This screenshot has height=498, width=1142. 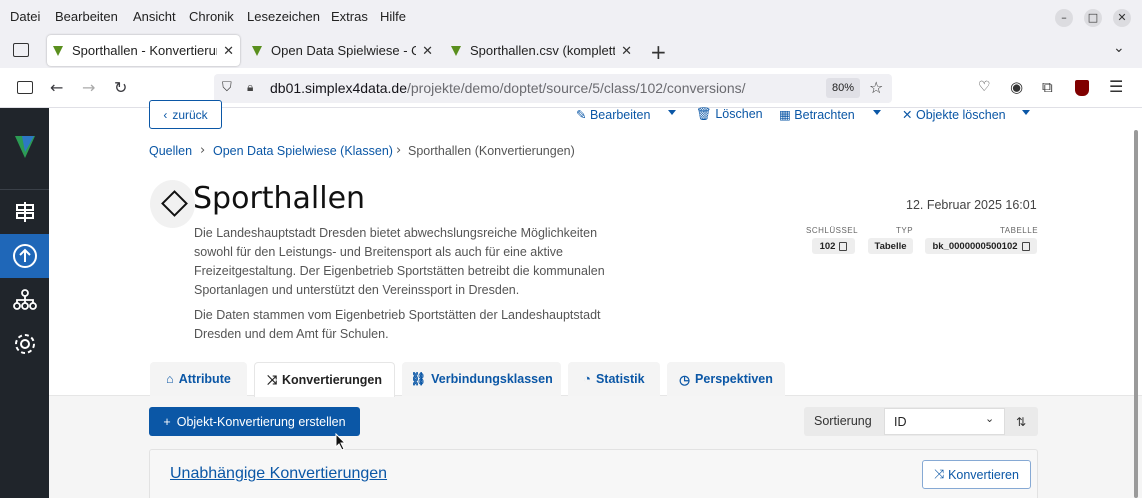 I want to click on key-label: SCHLÜSSEL, so click(x=832, y=230).